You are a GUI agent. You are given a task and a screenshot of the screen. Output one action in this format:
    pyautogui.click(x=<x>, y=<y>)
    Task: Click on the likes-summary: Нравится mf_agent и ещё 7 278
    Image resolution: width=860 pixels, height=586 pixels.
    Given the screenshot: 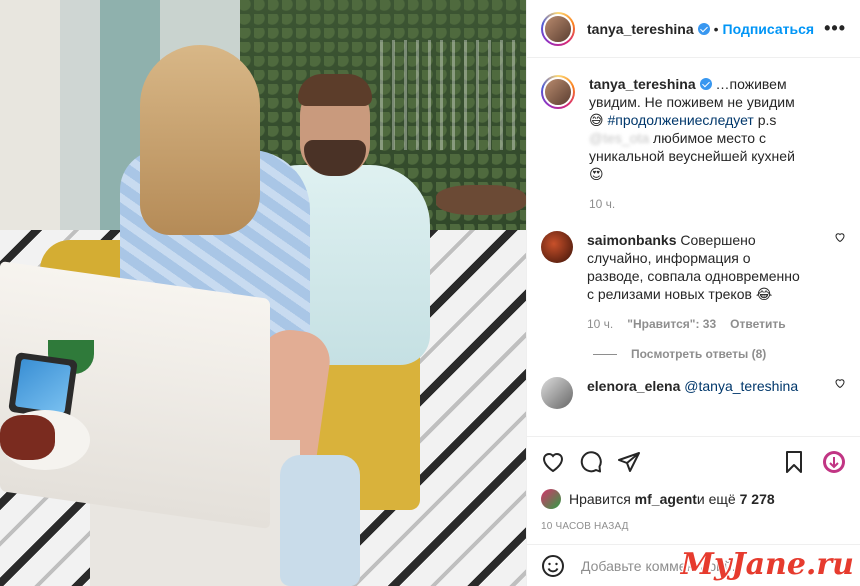 What is the action you would take?
    pyautogui.click(x=693, y=499)
    